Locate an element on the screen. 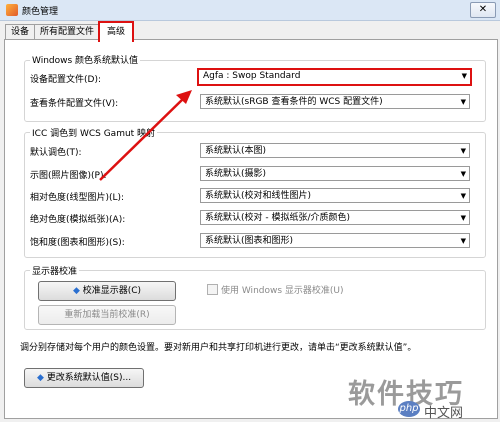 This screenshot has width=500, height=422. tab-advanced: 高级 is located at coordinates (116, 31).